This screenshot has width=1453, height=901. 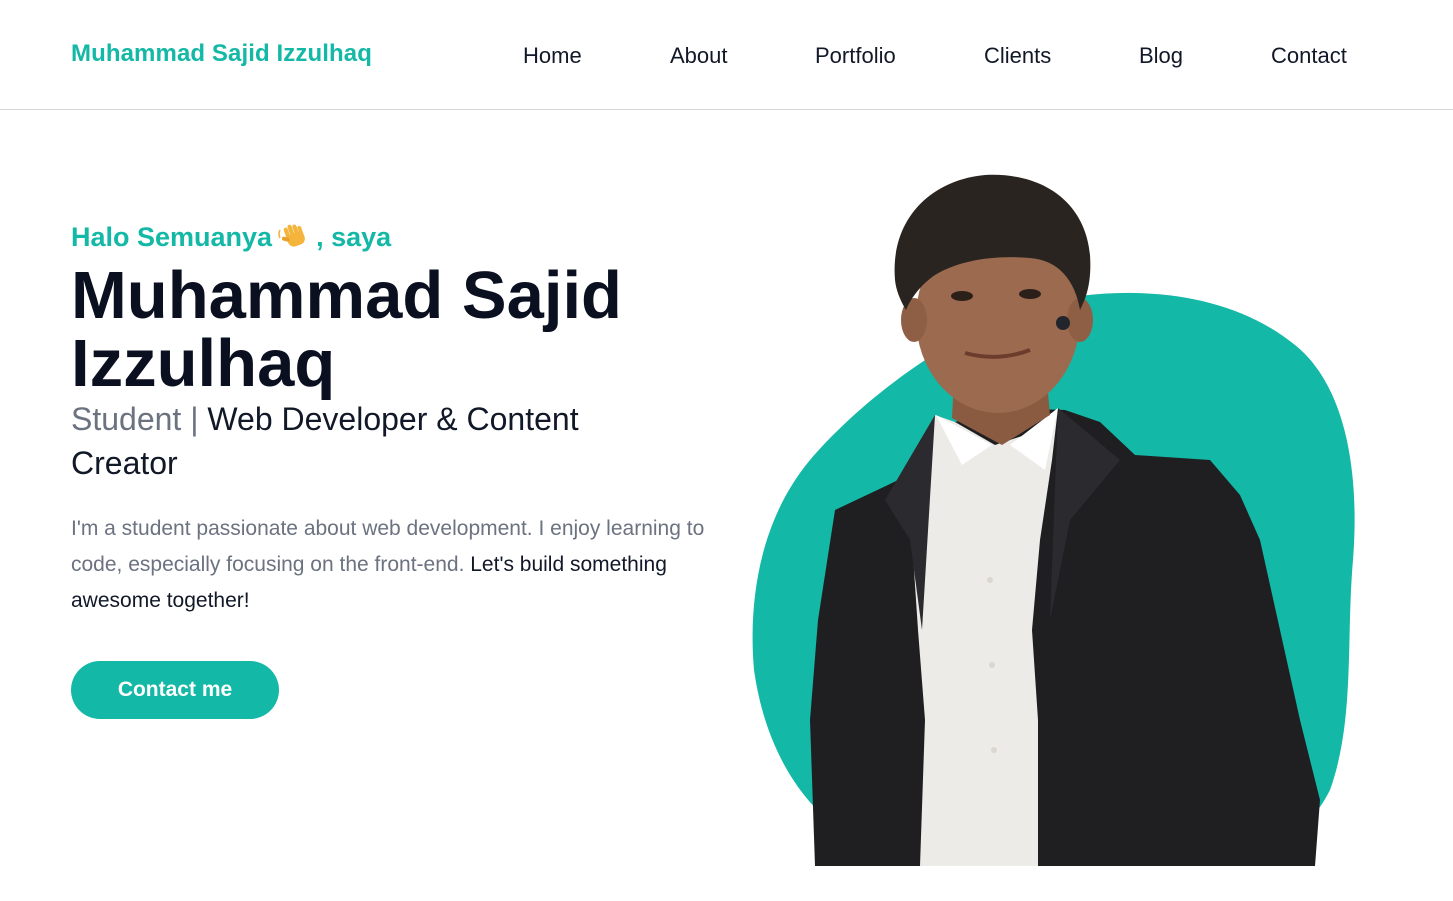 What do you see at coordinates (203, 363) in the screenshot?
I see `hero-name-line2: Izzulhaq` at bounding box center [203, 363].